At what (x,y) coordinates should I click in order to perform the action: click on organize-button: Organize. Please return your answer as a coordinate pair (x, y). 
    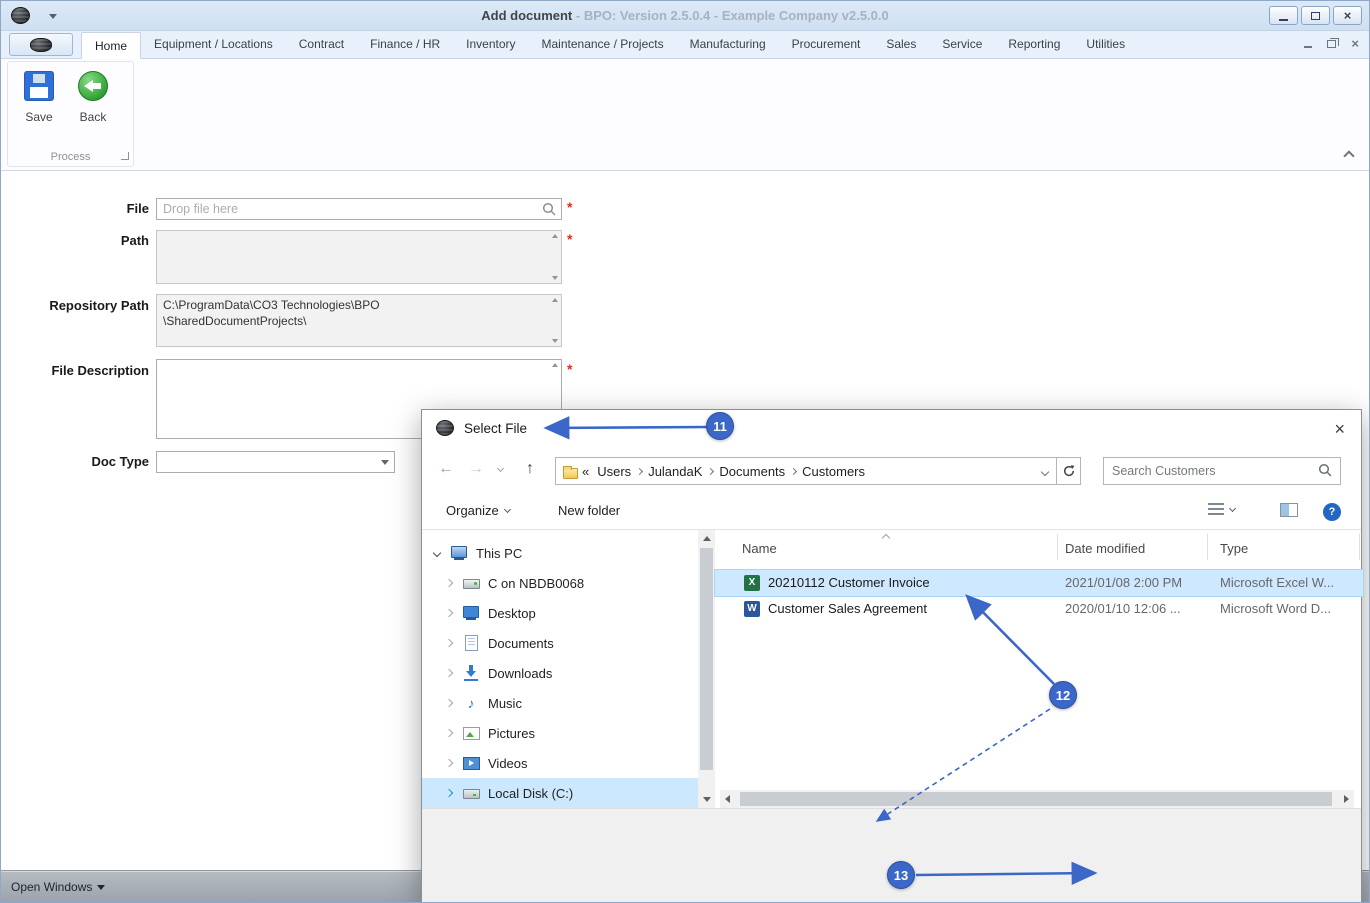
    Looking at the image, I should click on (478, 510).